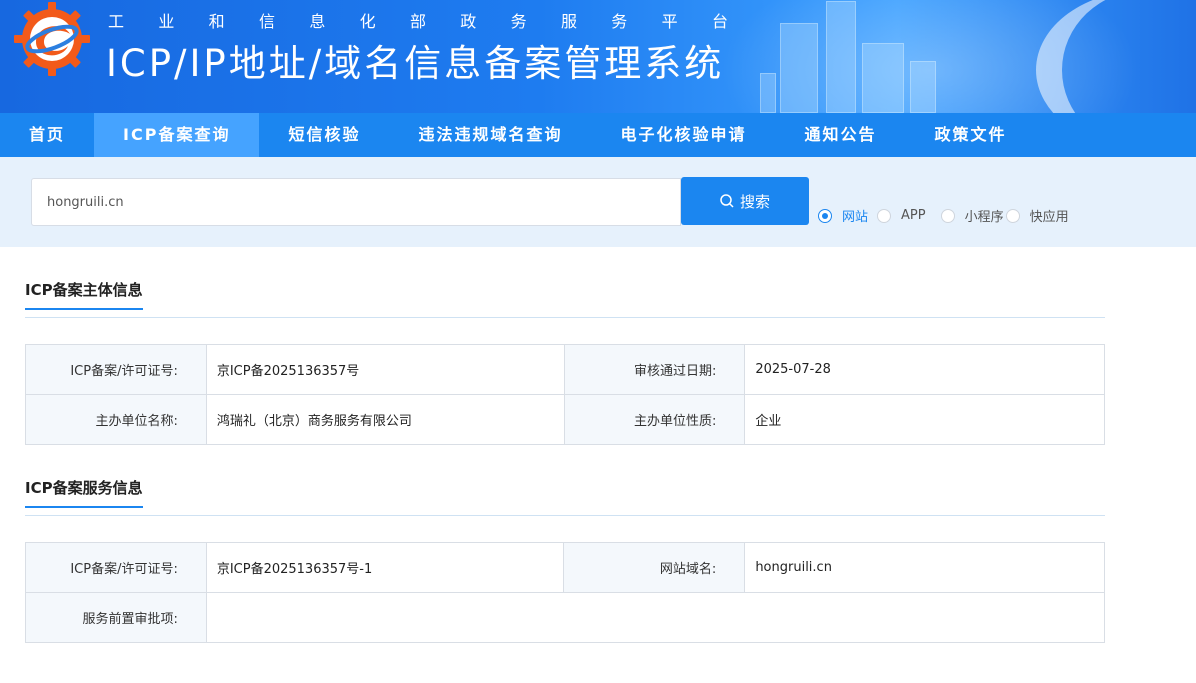 Image resolution: width=1196 pixels, height=683 pixels. I want to click on subtitle-char: 部, so click(417, 21).